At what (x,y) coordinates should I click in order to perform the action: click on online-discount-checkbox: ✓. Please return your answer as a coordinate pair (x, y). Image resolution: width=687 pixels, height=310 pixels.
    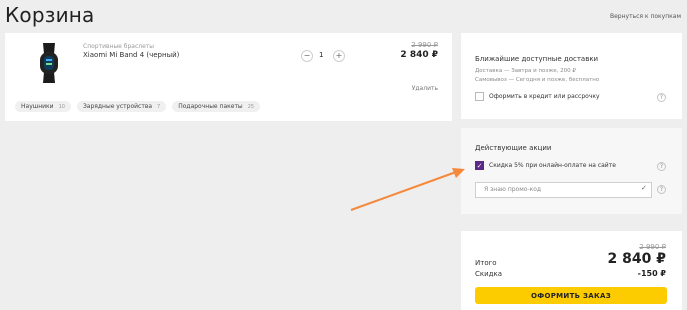
    Looking at the image, I should click on (479, 165).